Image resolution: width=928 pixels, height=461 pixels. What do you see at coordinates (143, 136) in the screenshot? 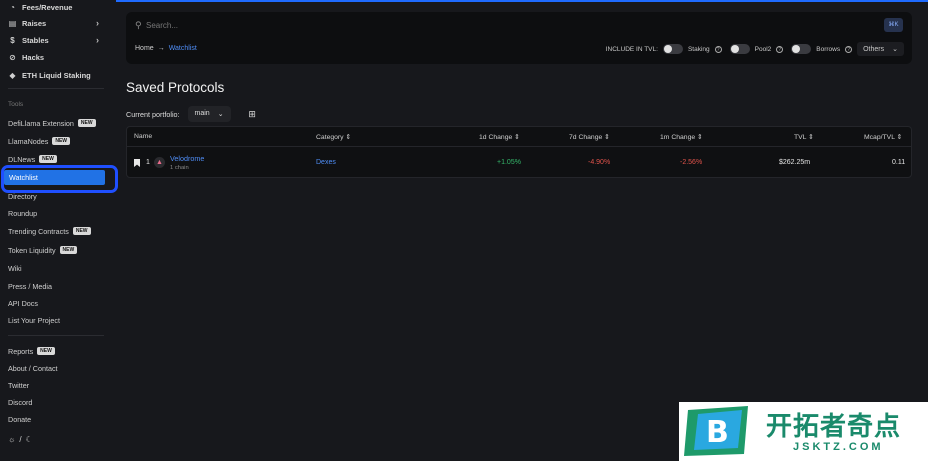
I see `column-header-name: Name` at bounding box center [143, 136].